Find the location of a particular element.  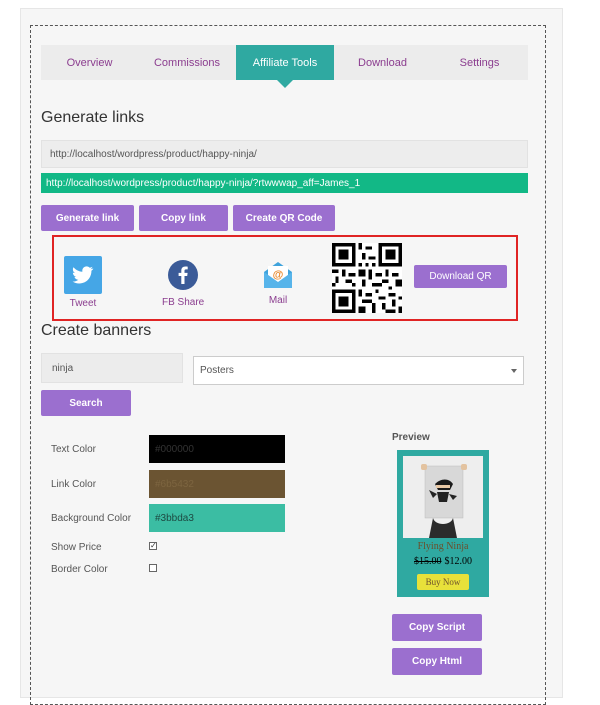

generate-links-title: Generate links is located at coordinates (93, 117).